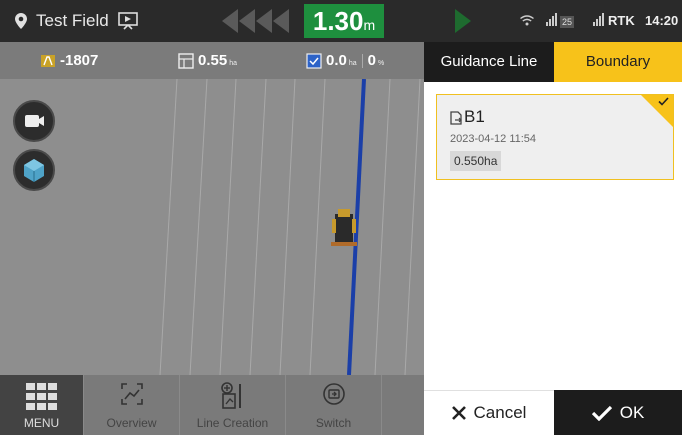  I want to click on heading-value: -1807, so click(79, 60).